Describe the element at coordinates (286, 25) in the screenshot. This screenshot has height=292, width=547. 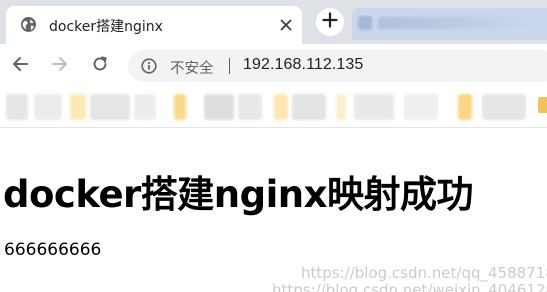
I see `close-icon` at that location.